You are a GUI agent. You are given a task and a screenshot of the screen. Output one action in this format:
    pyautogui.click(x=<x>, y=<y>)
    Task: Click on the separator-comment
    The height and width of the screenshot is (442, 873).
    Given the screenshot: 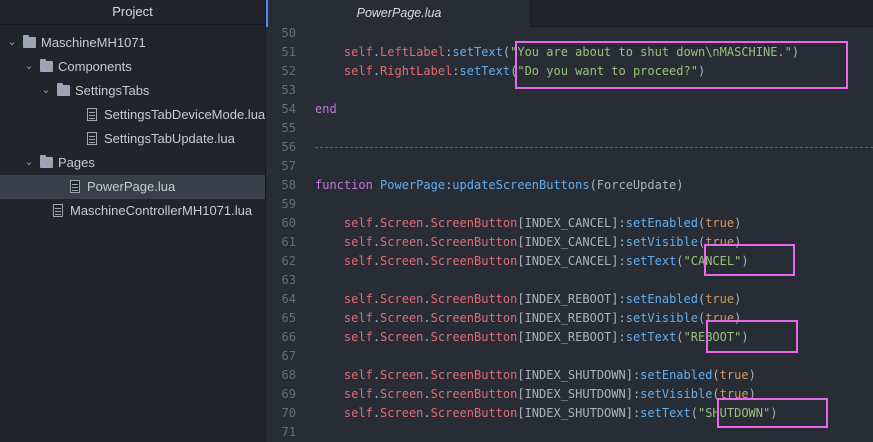 What is the action you would take?
    pyautogui.click(x=594, y=147)
    